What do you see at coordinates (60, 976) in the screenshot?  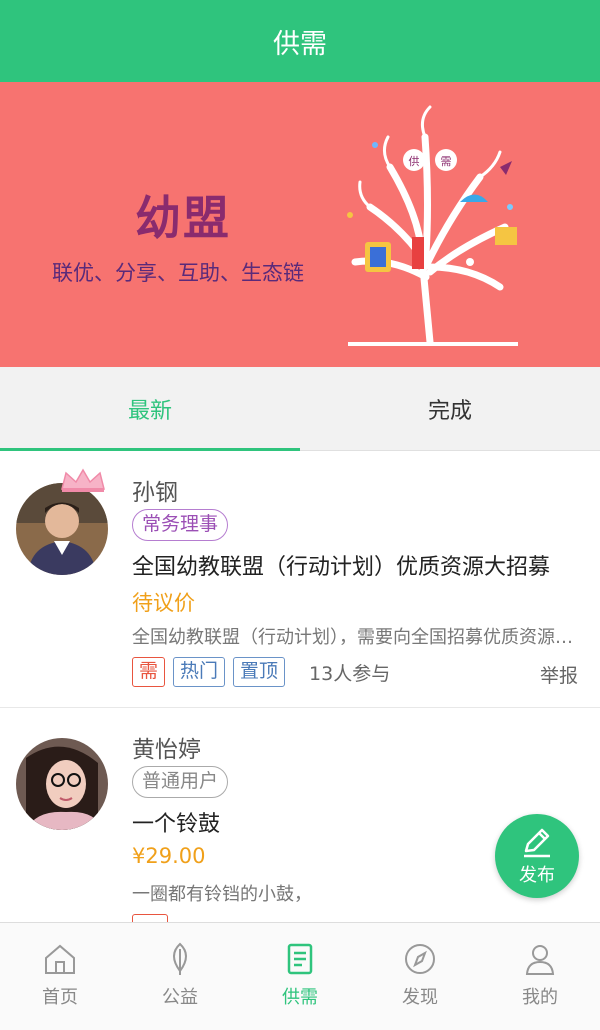 I see `nav-home: 首页` at bounding box center [60, 976].